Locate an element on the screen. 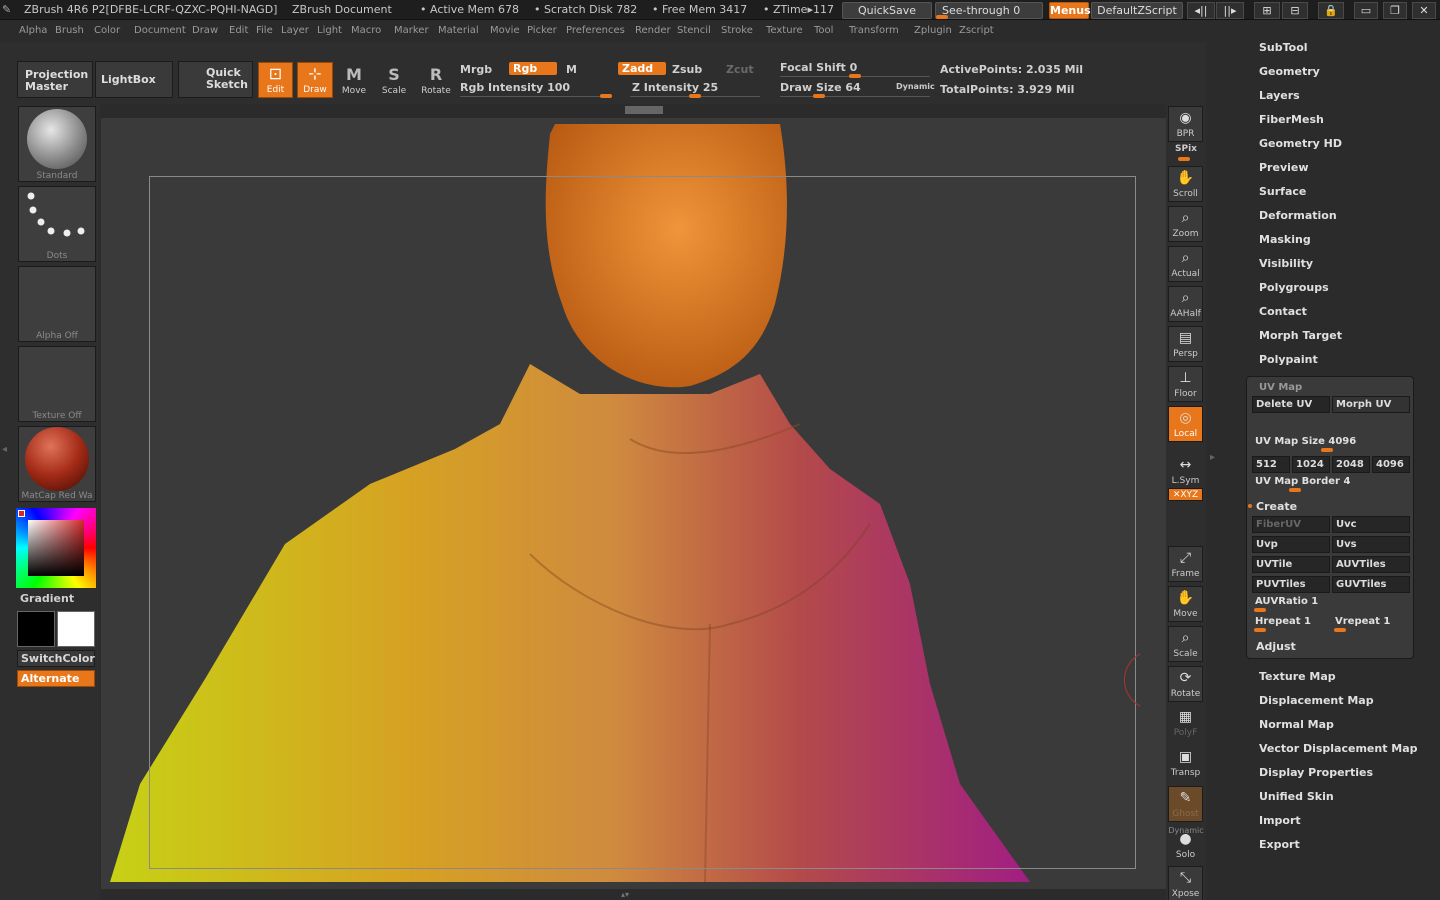 The height and width of the screenshot is (900, 1440). palette-preview: Preview is located at coordinates (1284, 167).